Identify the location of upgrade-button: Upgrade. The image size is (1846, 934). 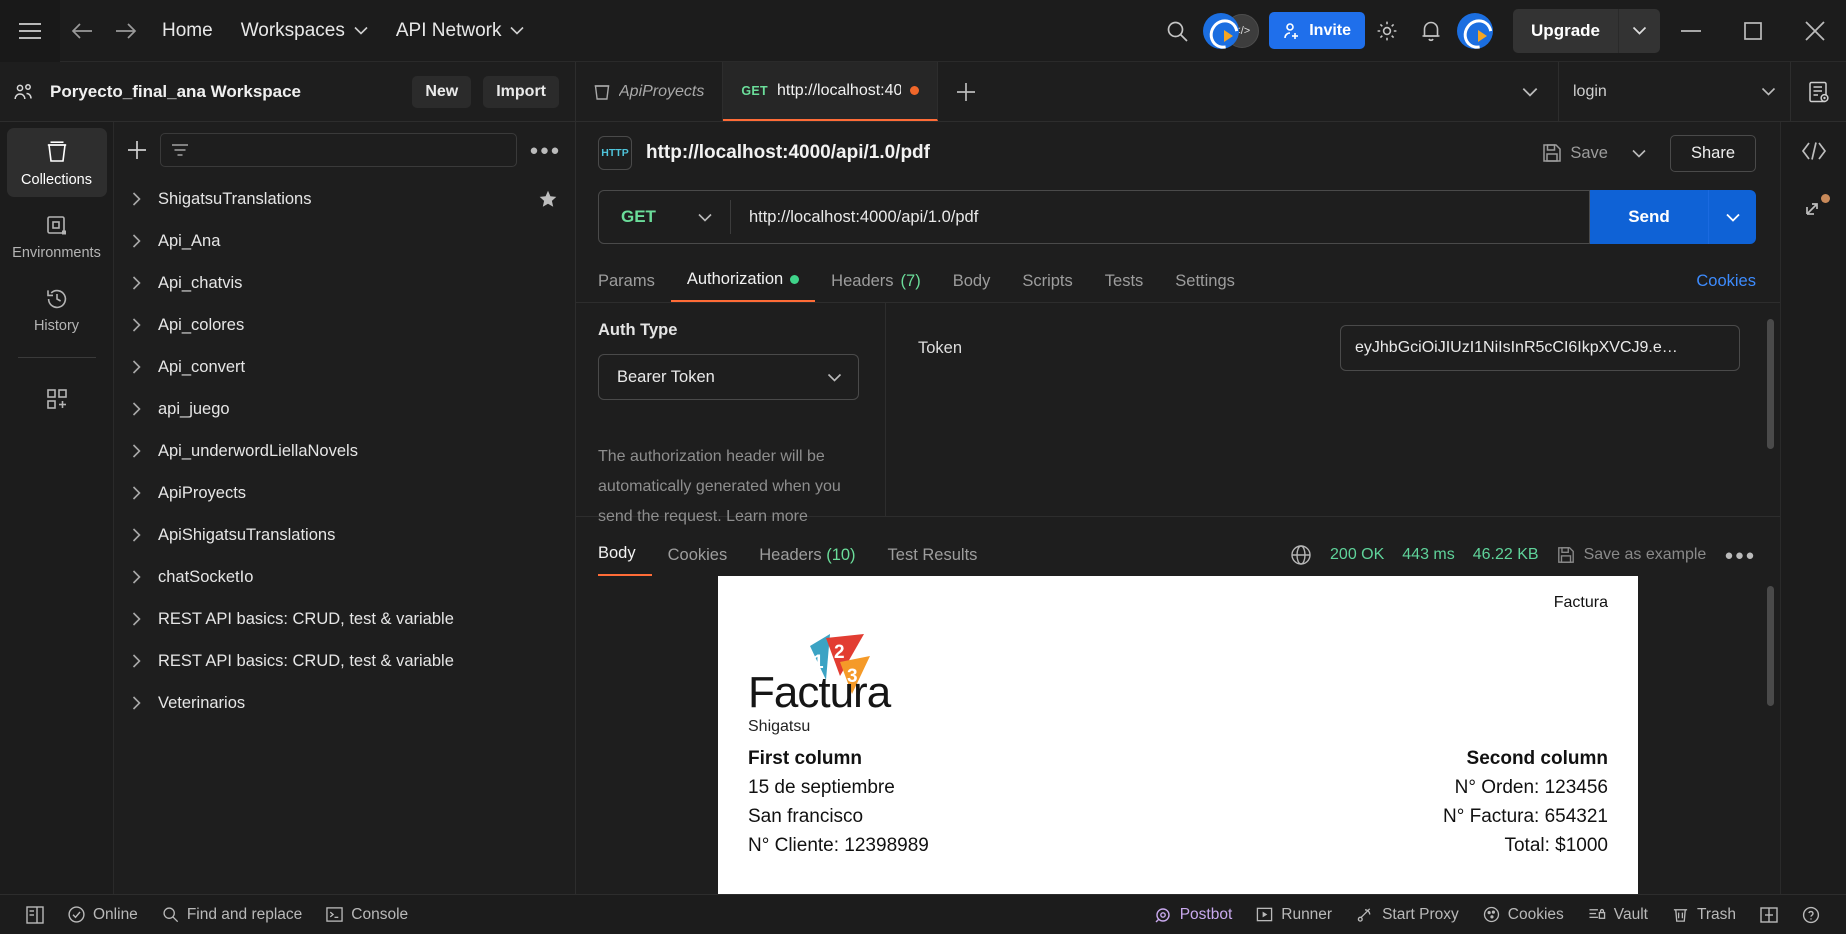
(1565, 30).